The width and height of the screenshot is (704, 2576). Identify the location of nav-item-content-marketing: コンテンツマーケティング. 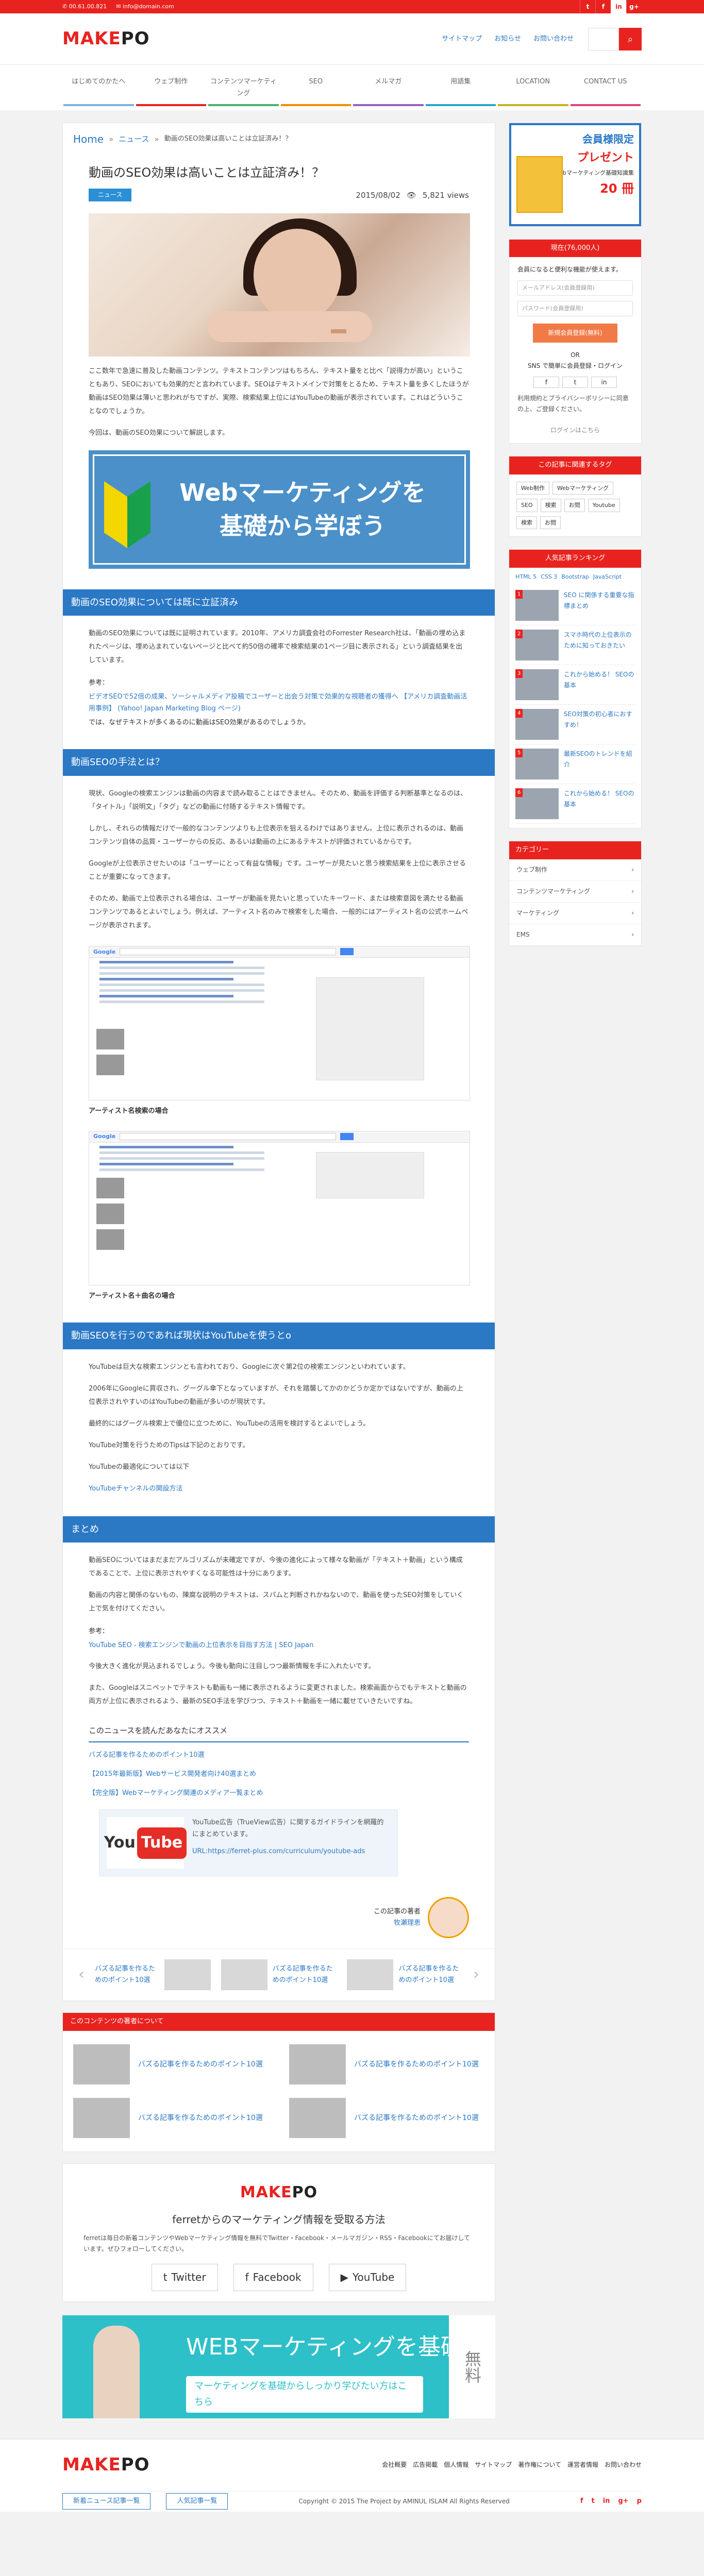
(243, 89).